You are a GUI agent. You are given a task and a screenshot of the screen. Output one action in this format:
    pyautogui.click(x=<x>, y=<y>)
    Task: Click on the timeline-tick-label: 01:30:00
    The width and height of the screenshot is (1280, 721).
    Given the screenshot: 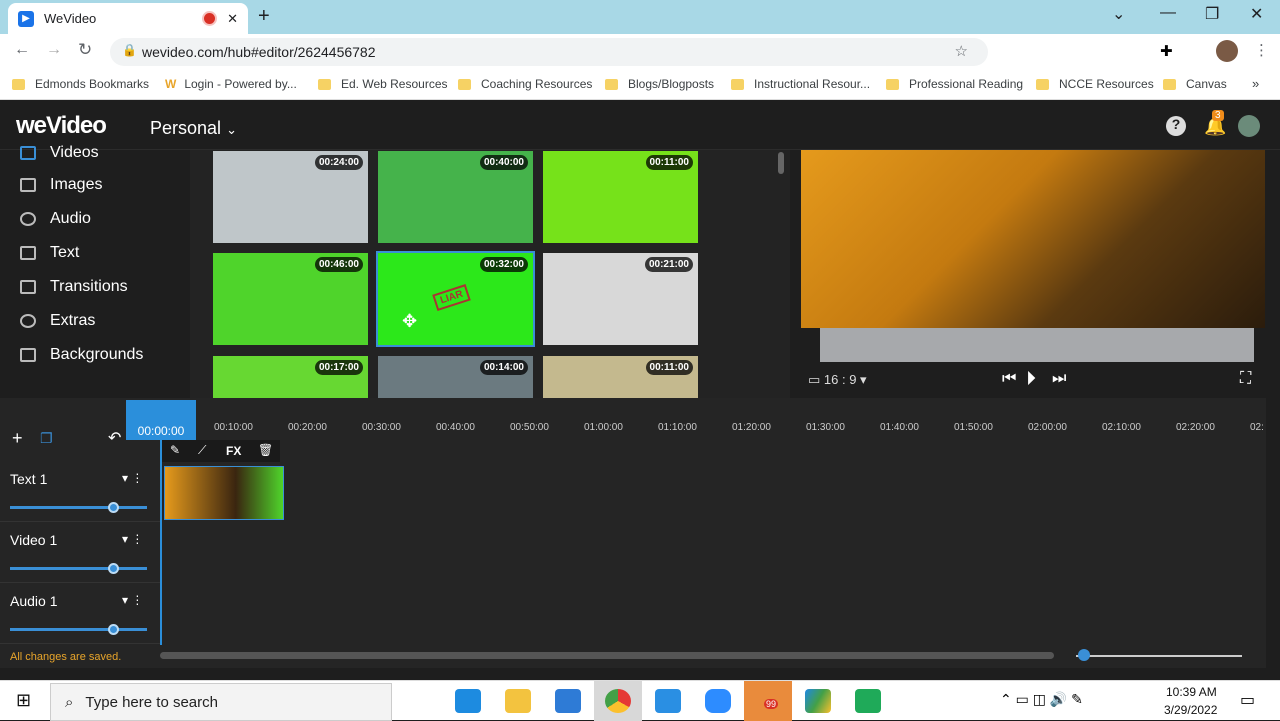 What is the action you would take?
    pyautogui.click(x=825, y=427)
    